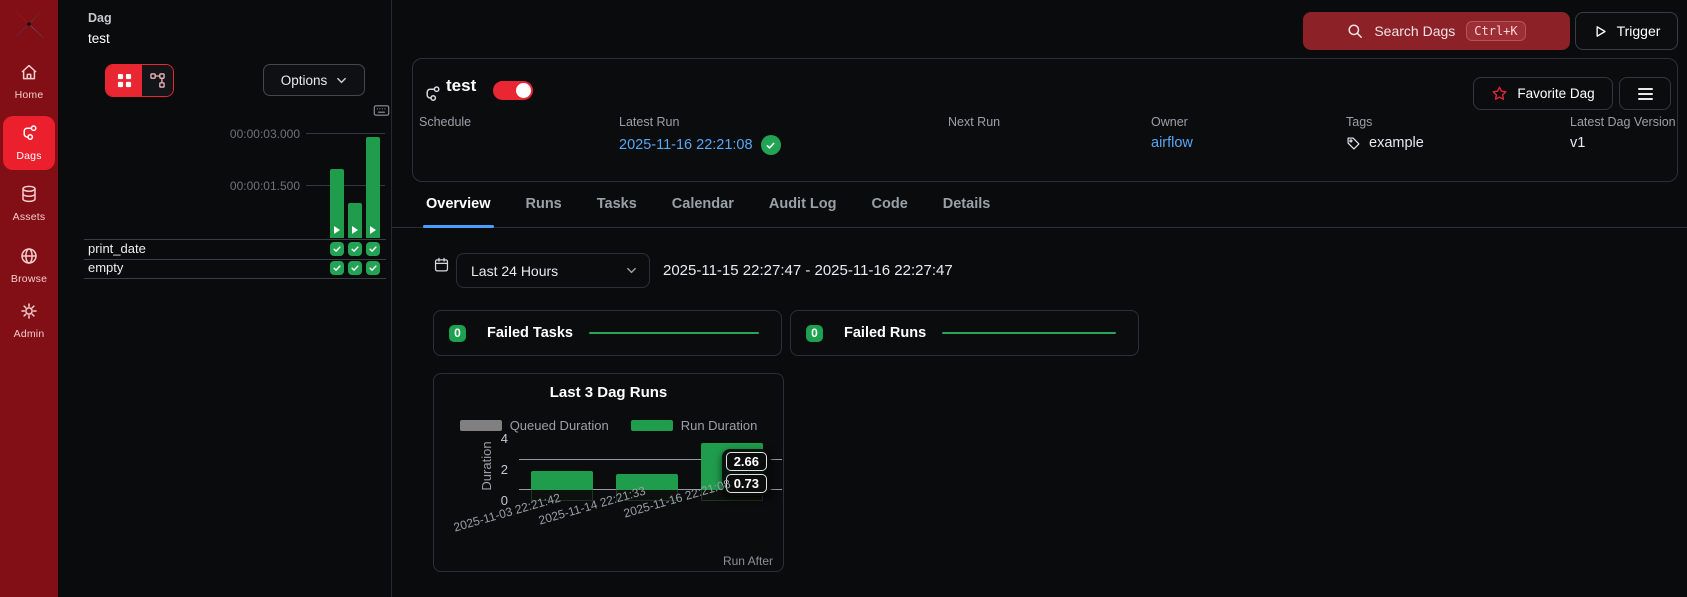 The height and width of the screenshot is (597, 1687). Describe the element at coordinates (746, 461) in the screenshot. I see `mean-run-duration-value: 2.66` at that location.